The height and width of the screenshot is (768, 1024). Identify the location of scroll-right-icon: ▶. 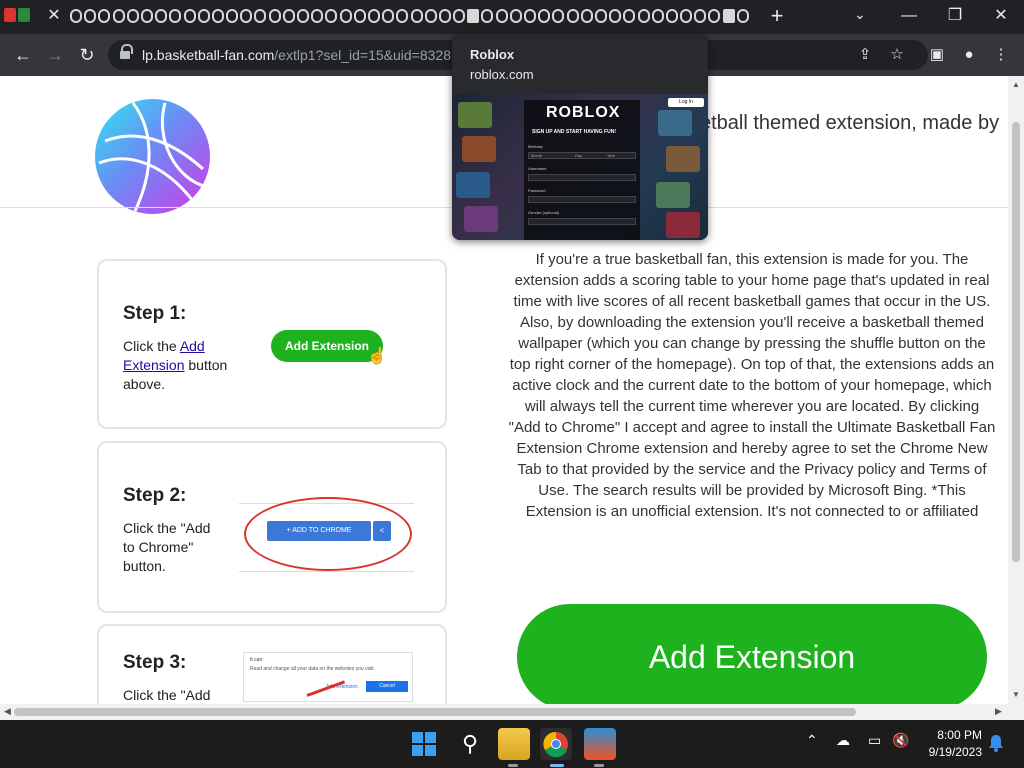
(998, 711).